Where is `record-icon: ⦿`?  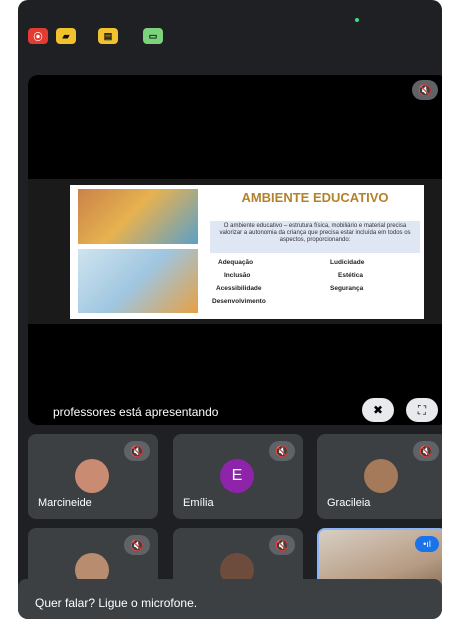
record-icon: ⦿ is located at coordinates (38, 36).